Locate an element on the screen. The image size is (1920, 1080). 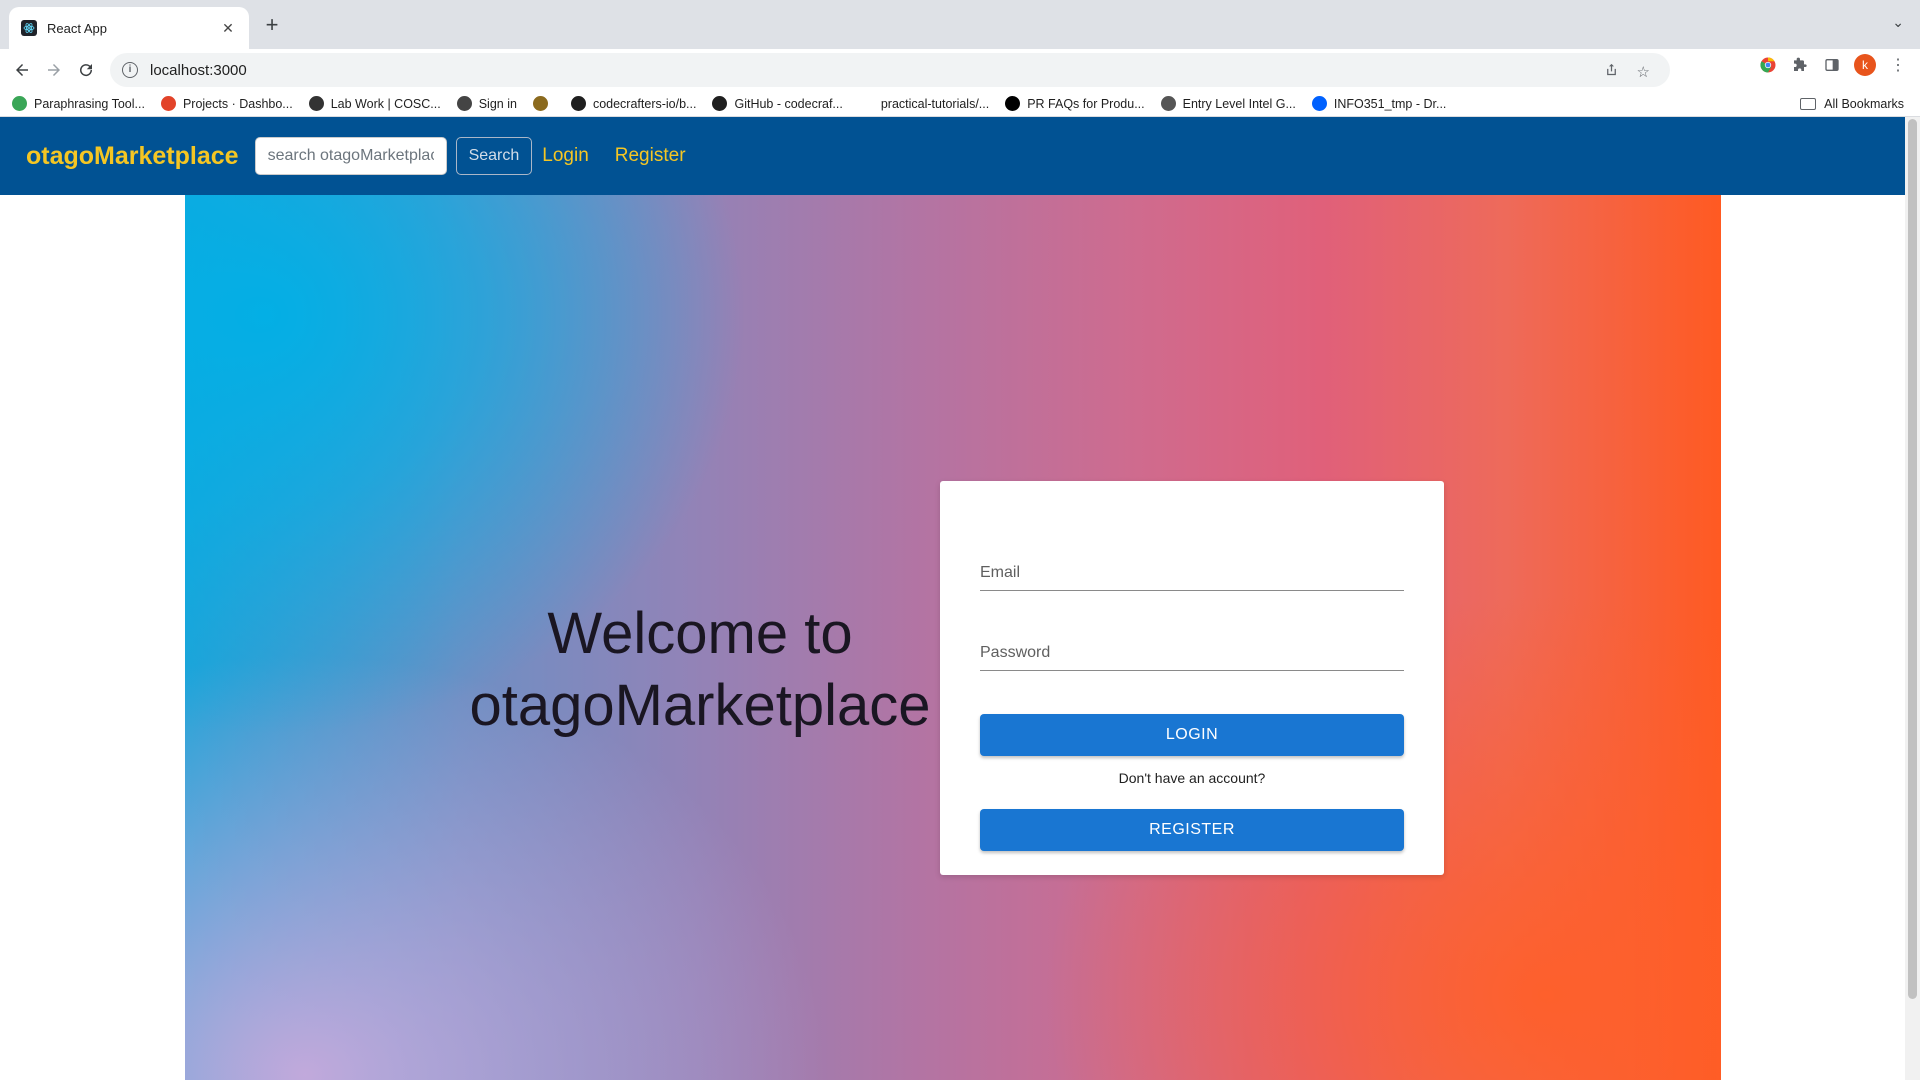
crest-icon is located at coordinates (540, 103).